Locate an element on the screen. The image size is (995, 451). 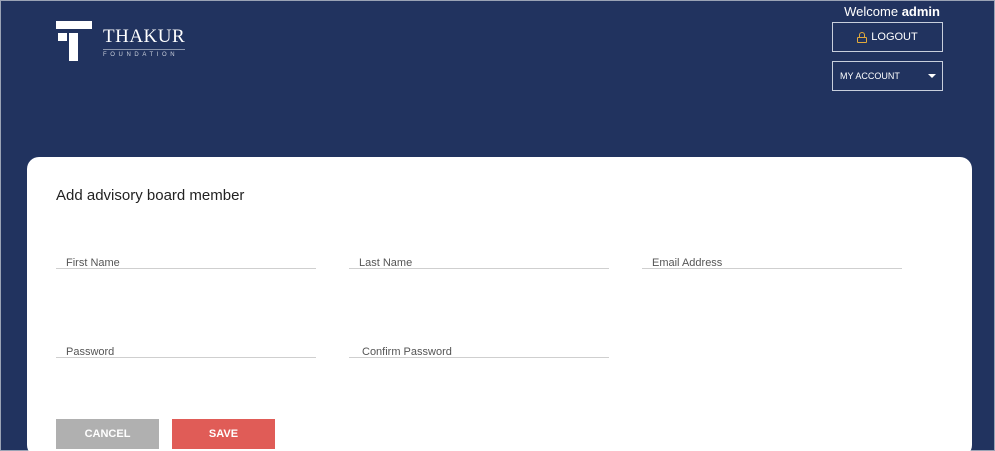
form-title: Add advisory board member is located at coordinates (150, 195).